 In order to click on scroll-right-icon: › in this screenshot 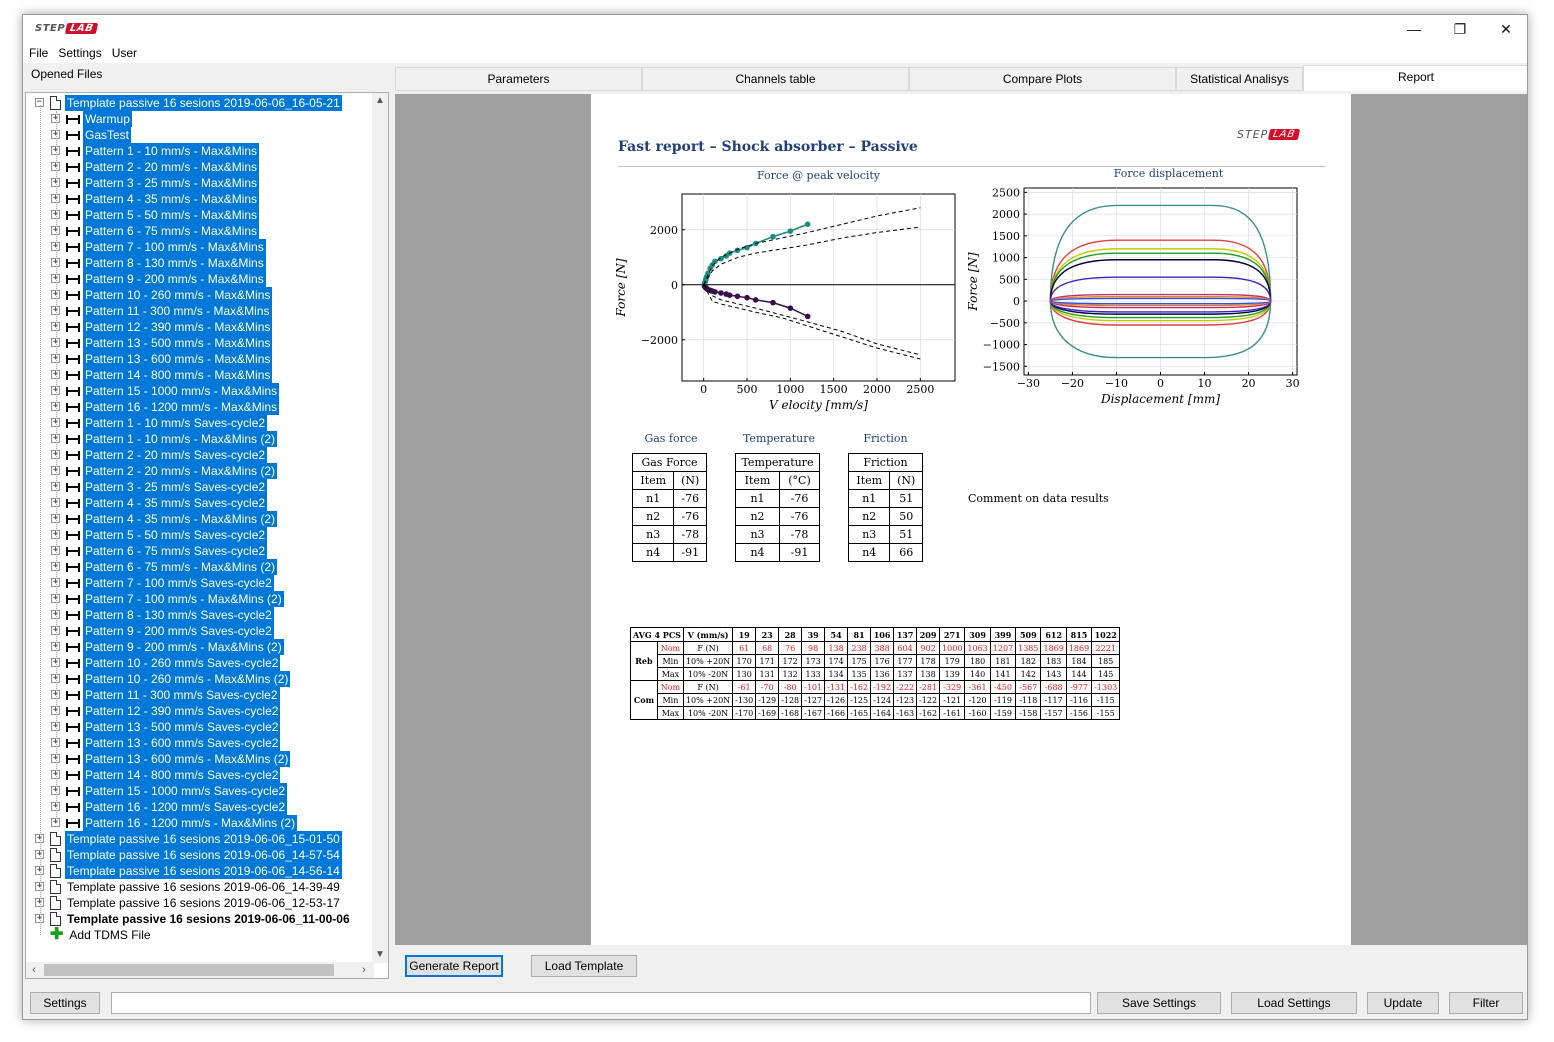, I will do `click(364, 970)`.